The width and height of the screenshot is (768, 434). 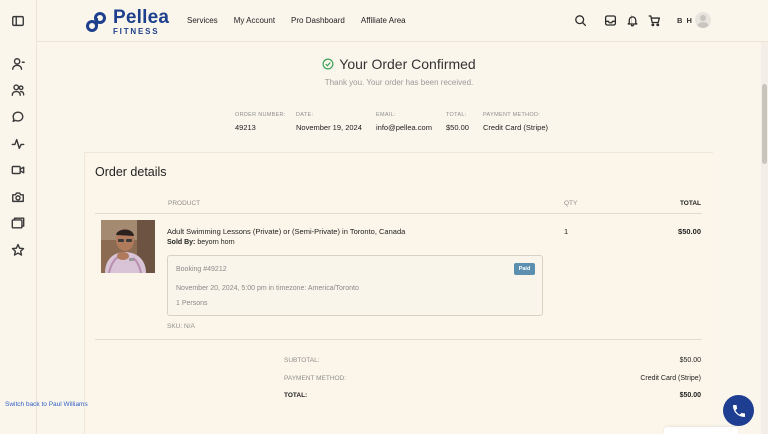 What do you see at coordinates (181, 242) in the screenshot?
I see `sold-by-label: Sold By:` at bounding box center [181, 242].